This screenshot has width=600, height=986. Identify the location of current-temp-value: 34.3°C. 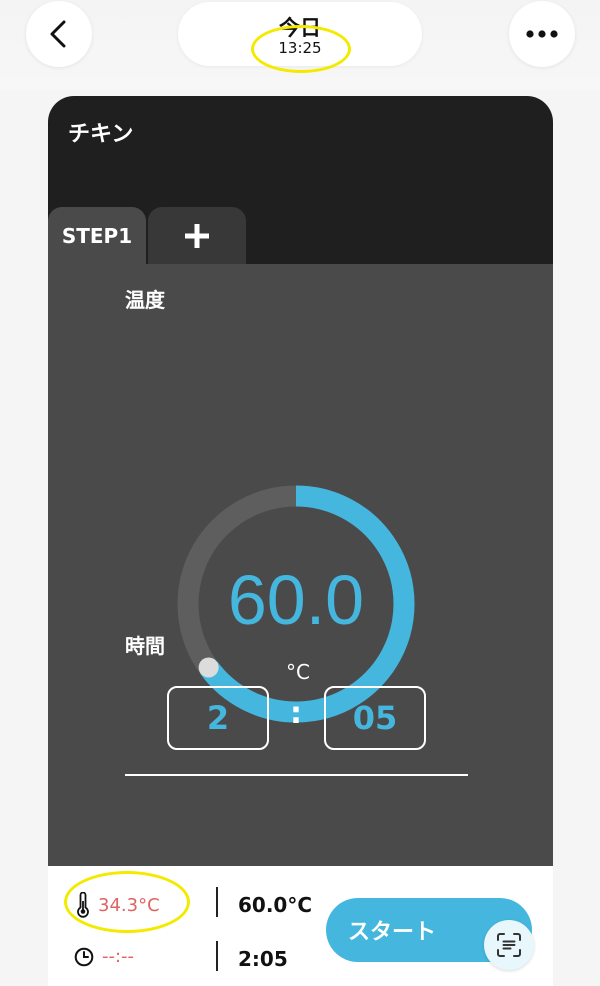
(129, 905).